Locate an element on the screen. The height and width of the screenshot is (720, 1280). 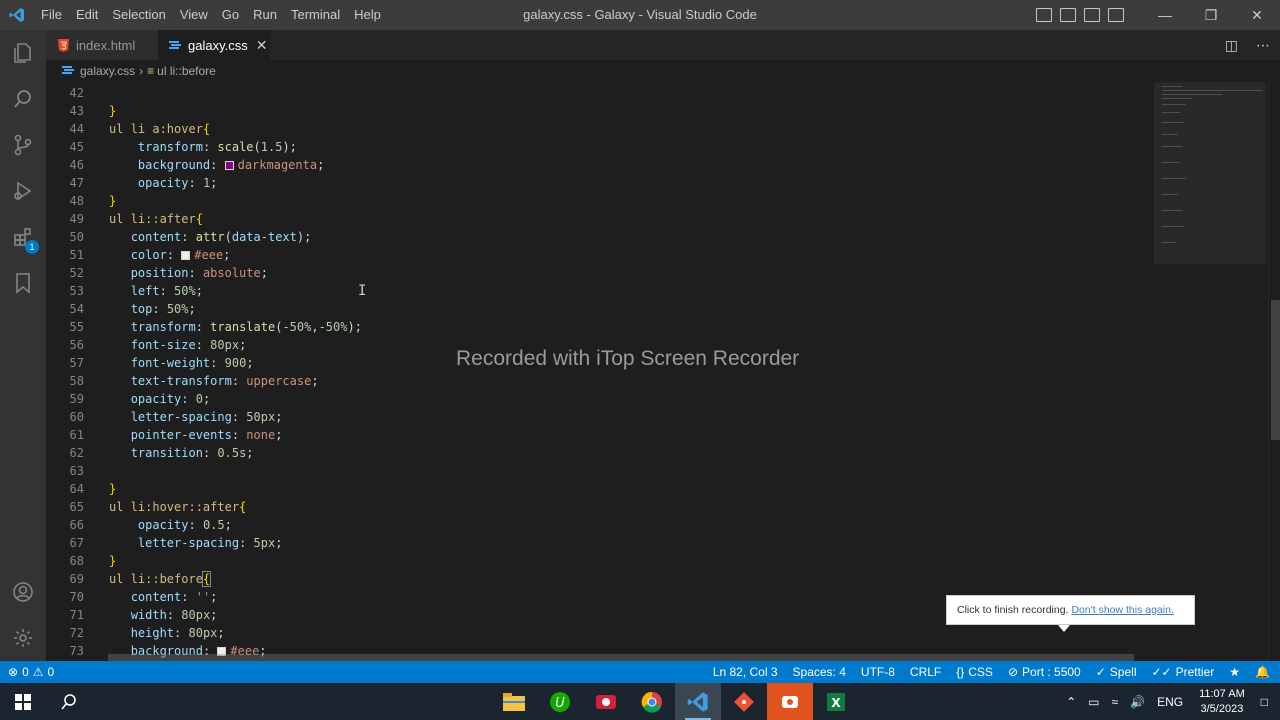
itop-recorder-icon is located at coordinates (790, 701).